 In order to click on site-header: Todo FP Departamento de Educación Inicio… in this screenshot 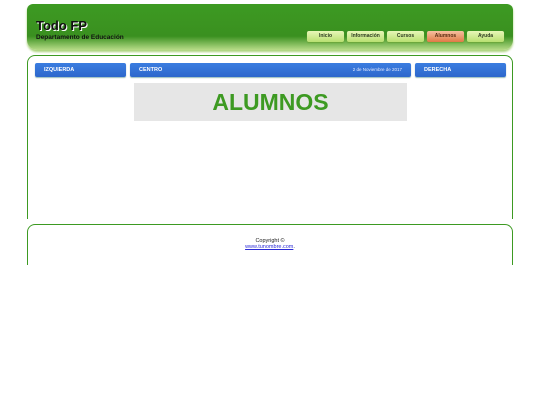, I will do `click(270, 27)`.